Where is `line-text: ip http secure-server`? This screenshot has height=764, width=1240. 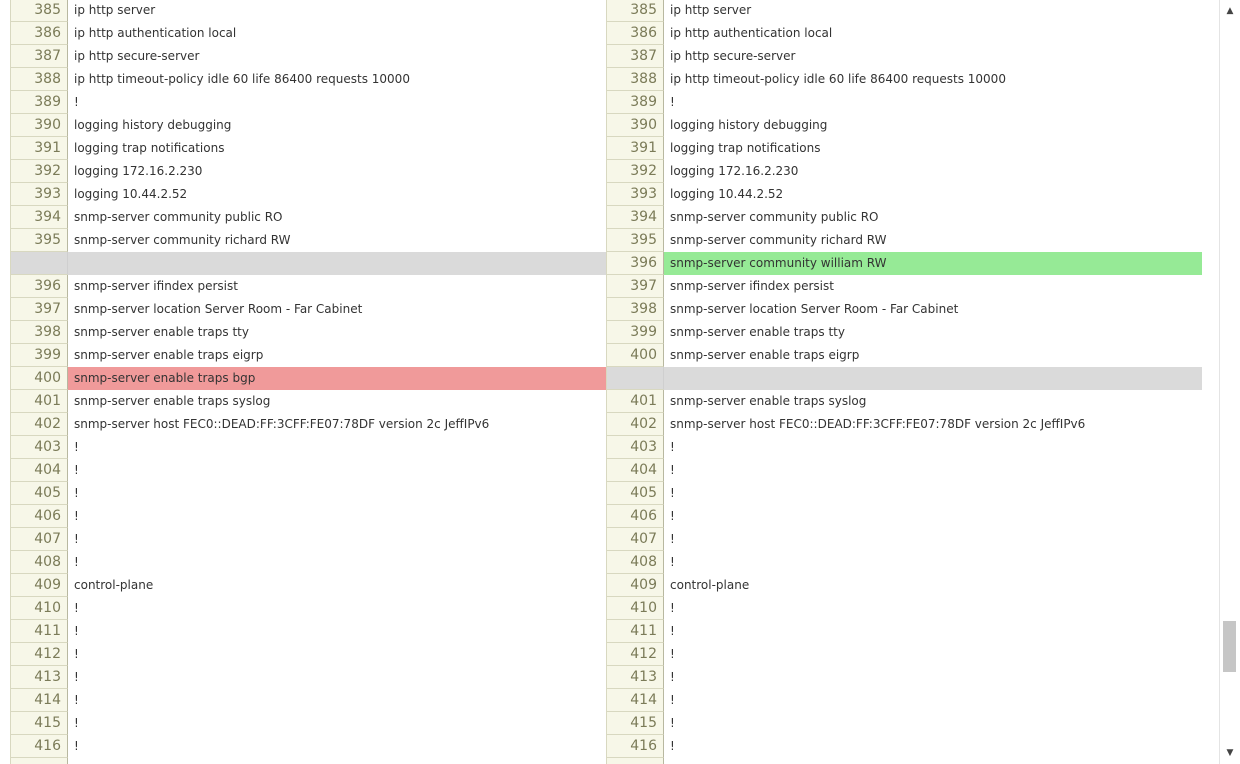
line-text: ip http secure-server is located at coordinates (137, 56).